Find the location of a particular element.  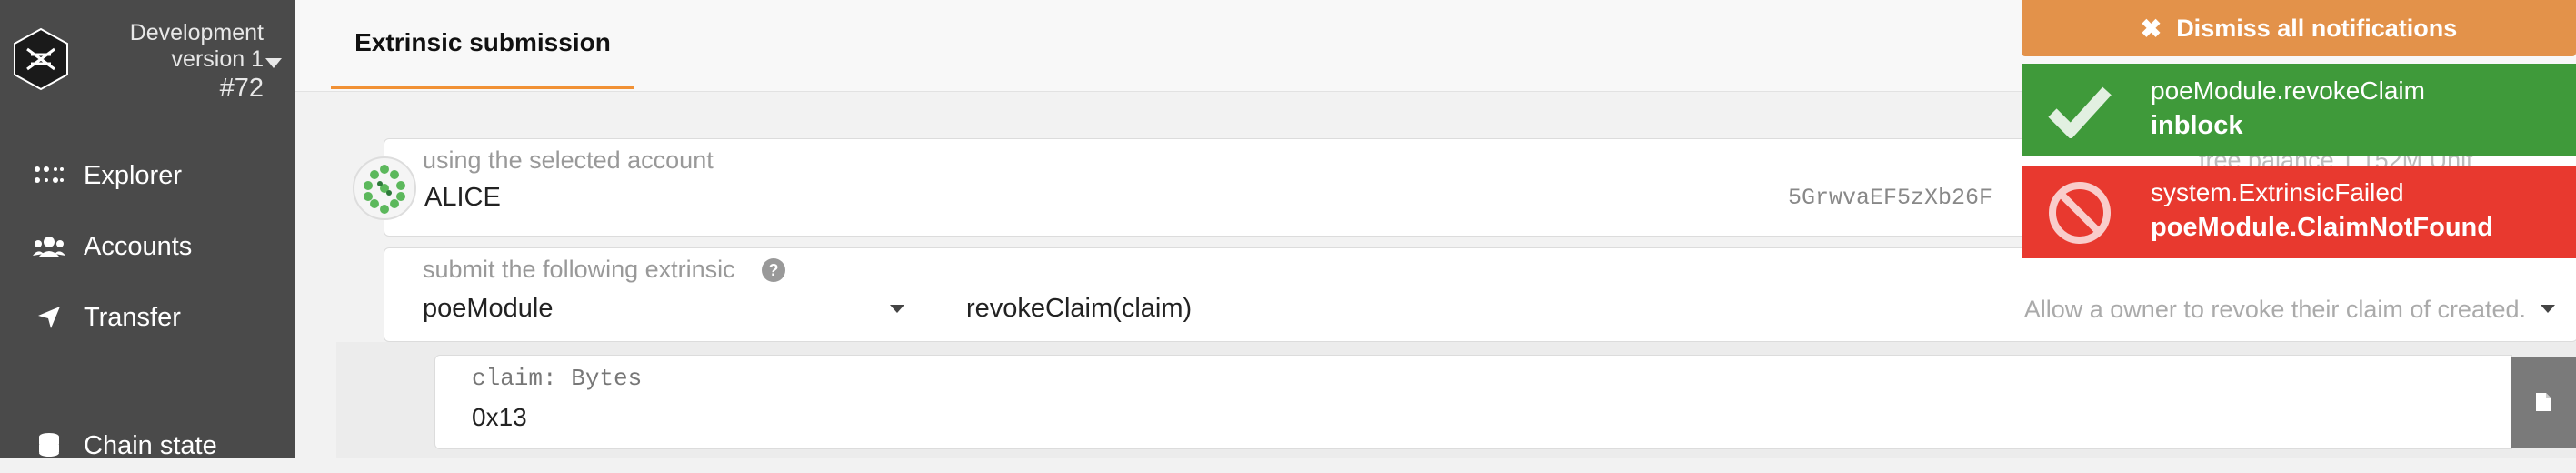

identicon-avatar is located at coordinates (384, 188).